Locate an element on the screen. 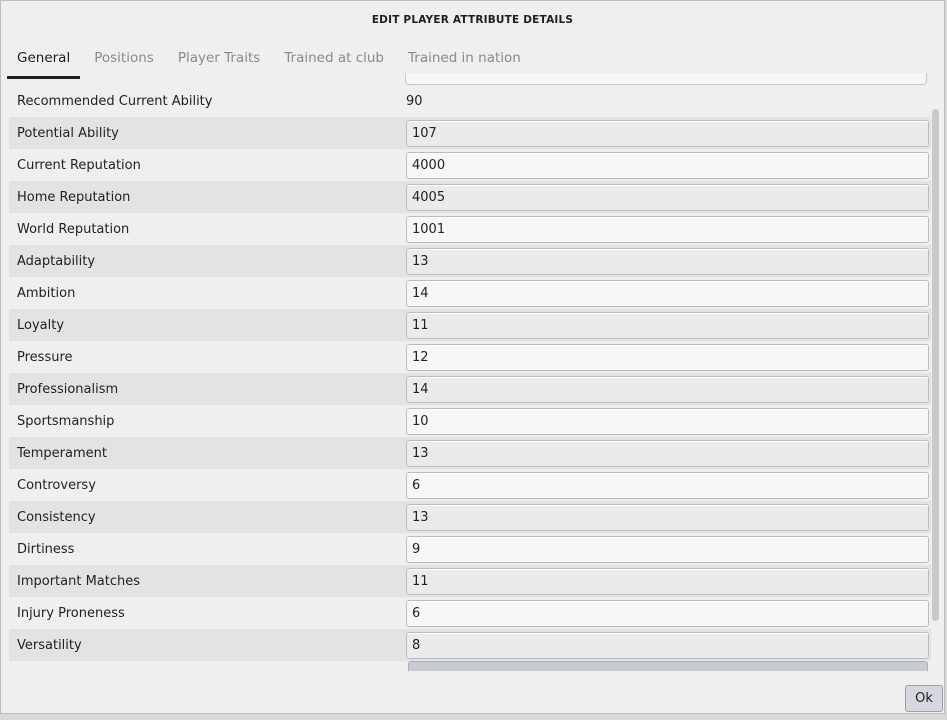  world-reputation-input: 1001 is located at coordinates (667, 229).